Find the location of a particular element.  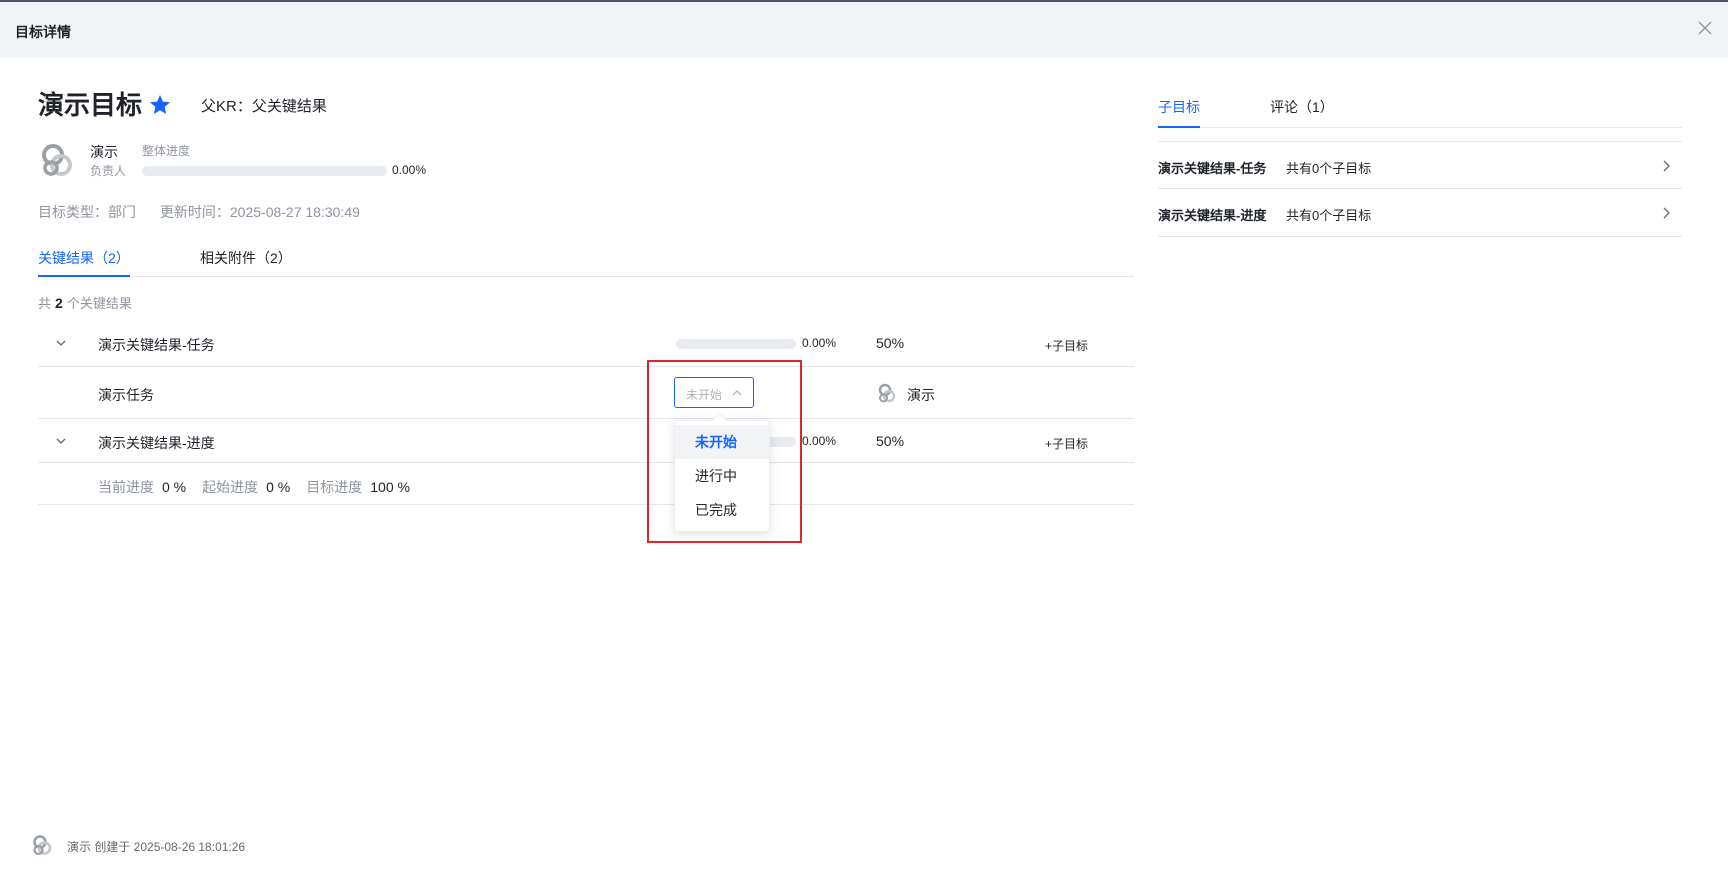

owner-name: 演示 is located at coordinates (104, 152).